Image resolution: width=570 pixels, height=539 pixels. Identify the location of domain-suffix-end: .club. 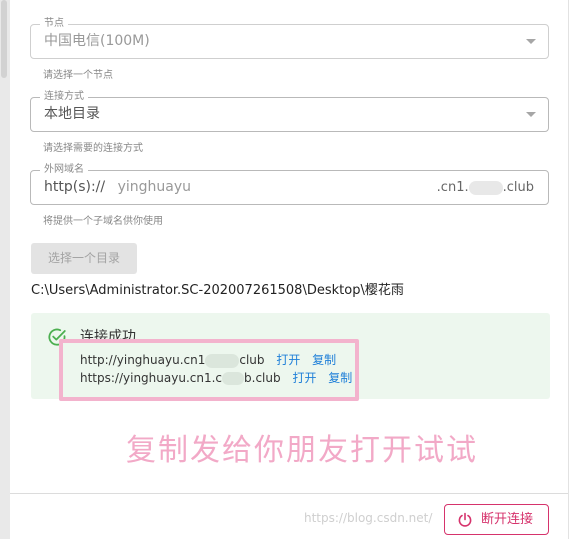
(518, 187).